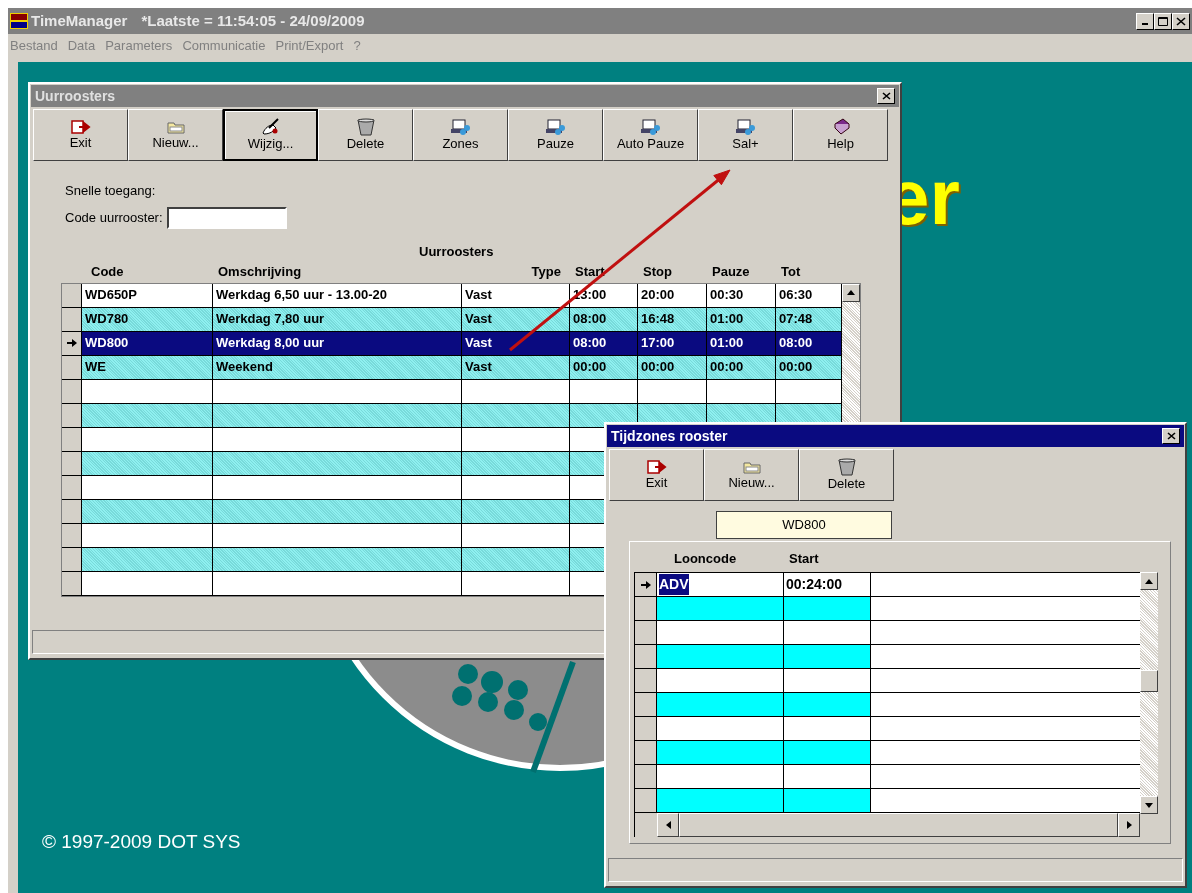 The height and width of the screenshot is (893, 1192). Describe the element at coordinates (727, 295) in the screenshot. I see `table-cell-text: 00:30` at that location.